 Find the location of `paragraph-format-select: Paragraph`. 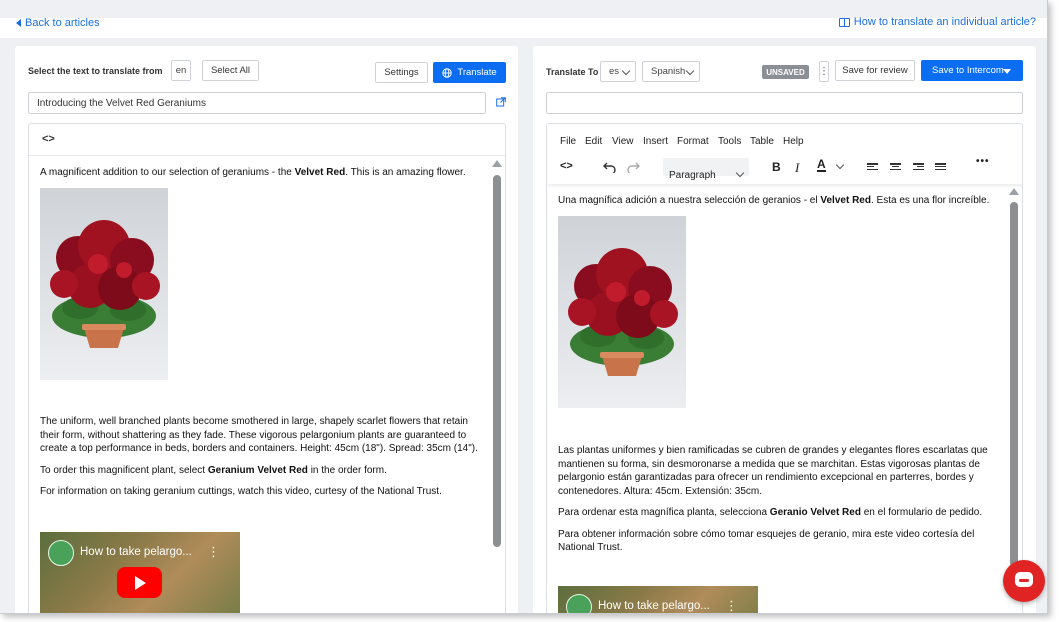

paragraph-format-select: Paragraph is located at coordinates (706, 169).